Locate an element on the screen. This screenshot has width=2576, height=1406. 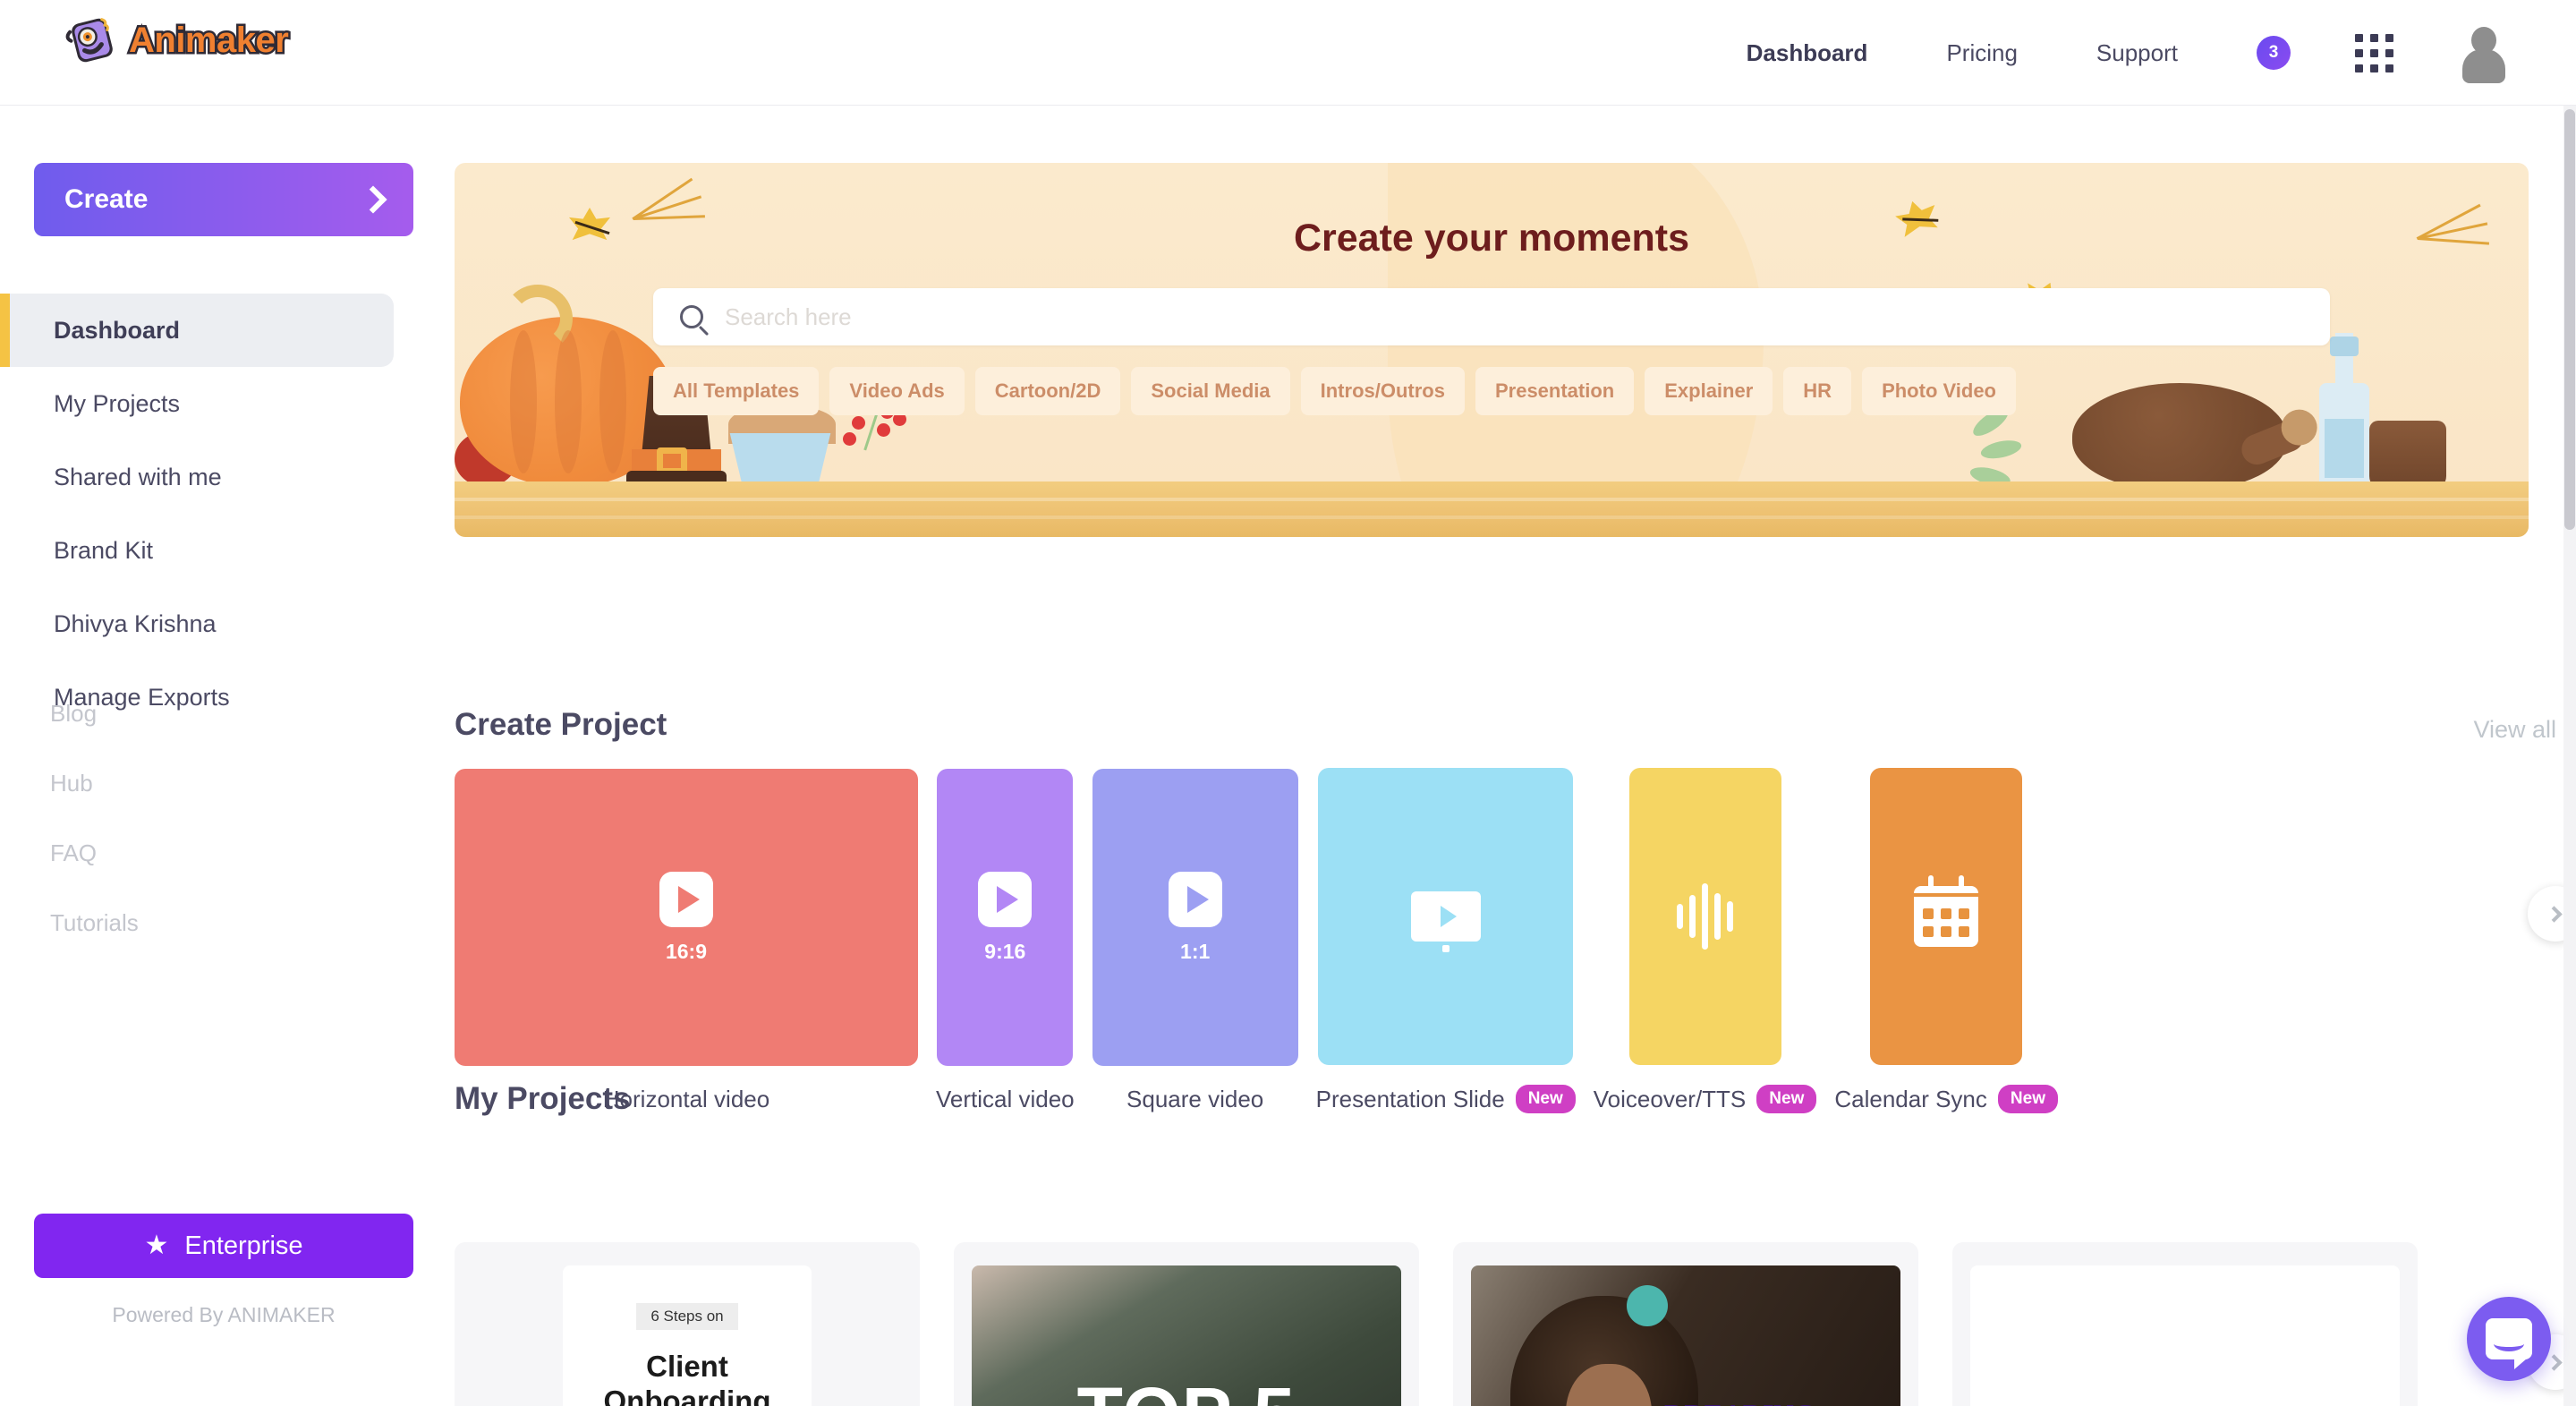
chip-intros-outros: Intros/Outros is located at coordinates (1382, 391).